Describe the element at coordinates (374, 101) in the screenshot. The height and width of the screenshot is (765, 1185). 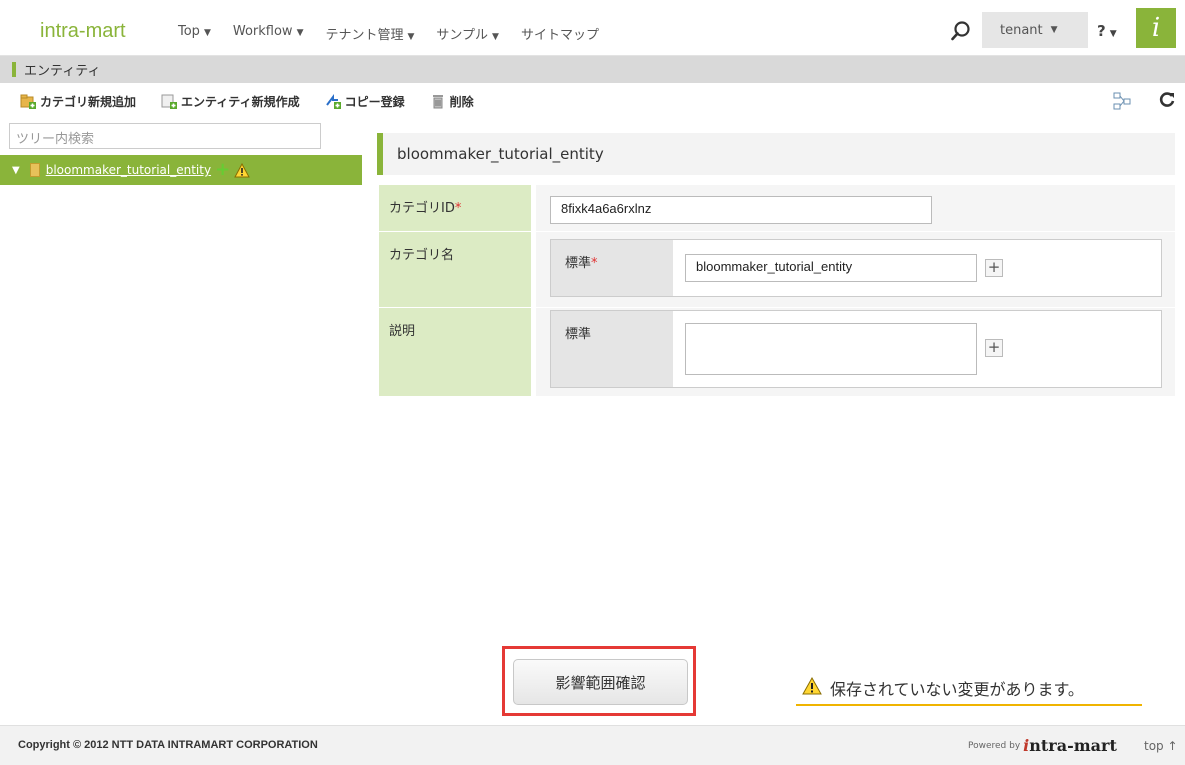
I see `copy-register-label: コピー登録` at that location.